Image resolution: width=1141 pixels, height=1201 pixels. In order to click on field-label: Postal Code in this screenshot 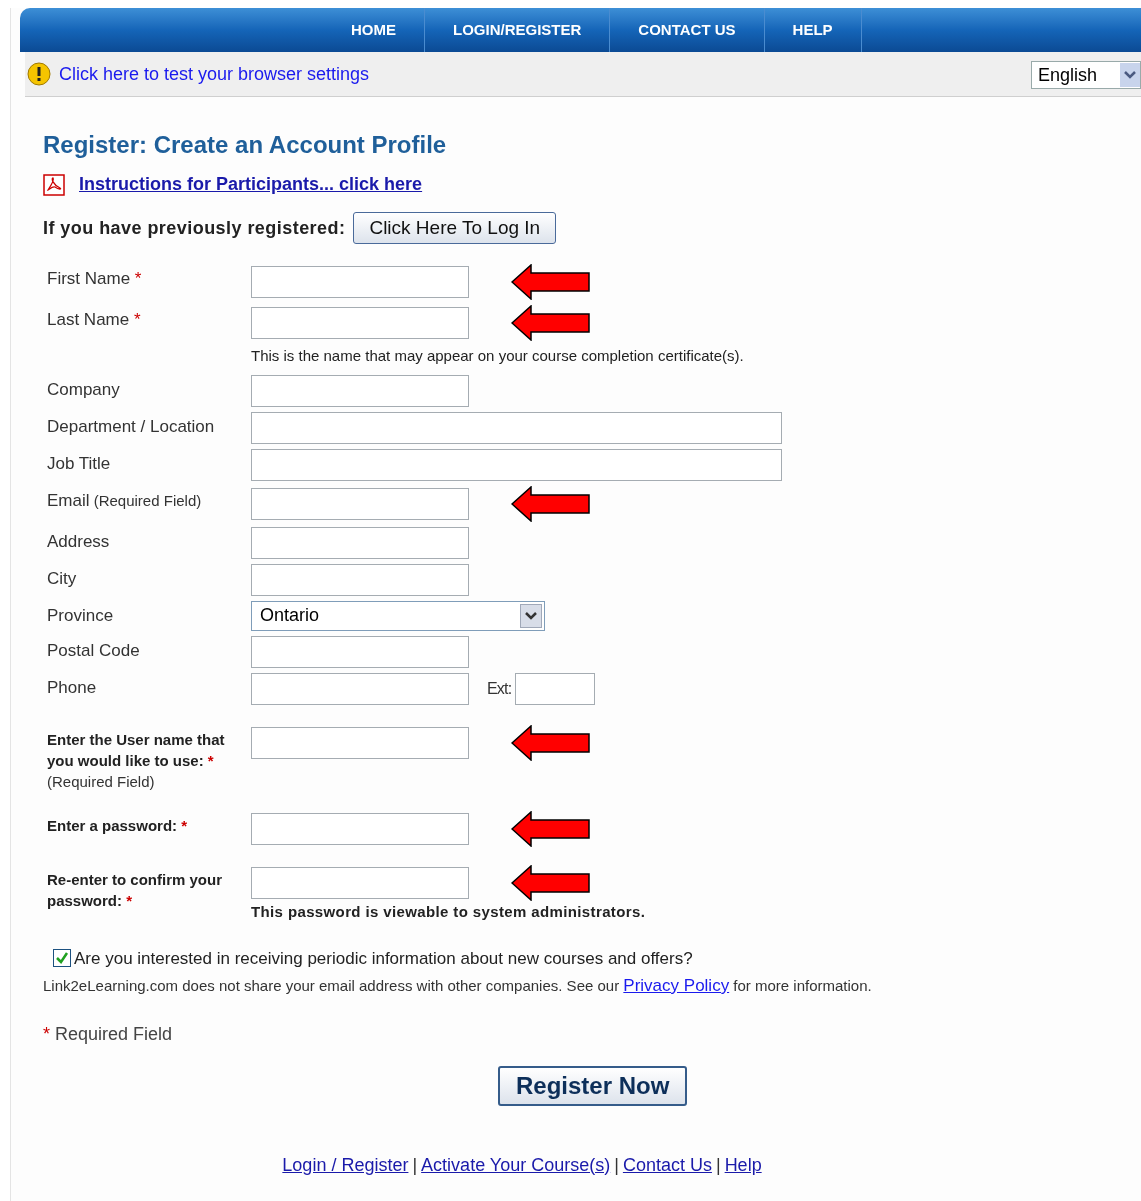, I will do `click(93, 650)`.